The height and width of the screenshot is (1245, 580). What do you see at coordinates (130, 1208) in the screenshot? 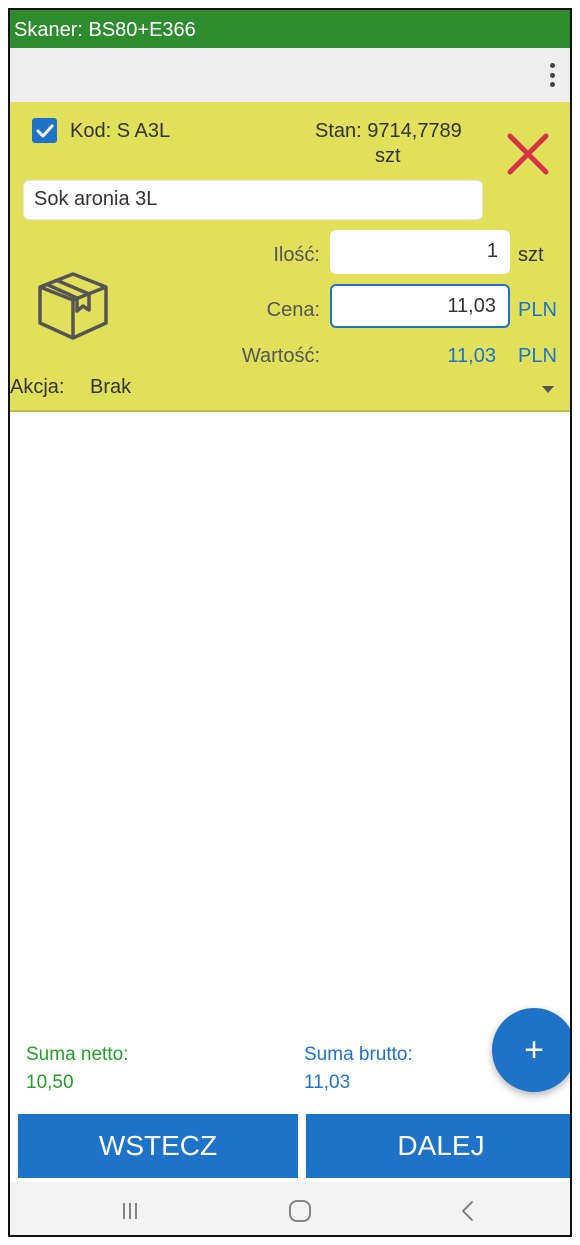
I see `recent-apps-icon` at bounding box center [130, 1208].